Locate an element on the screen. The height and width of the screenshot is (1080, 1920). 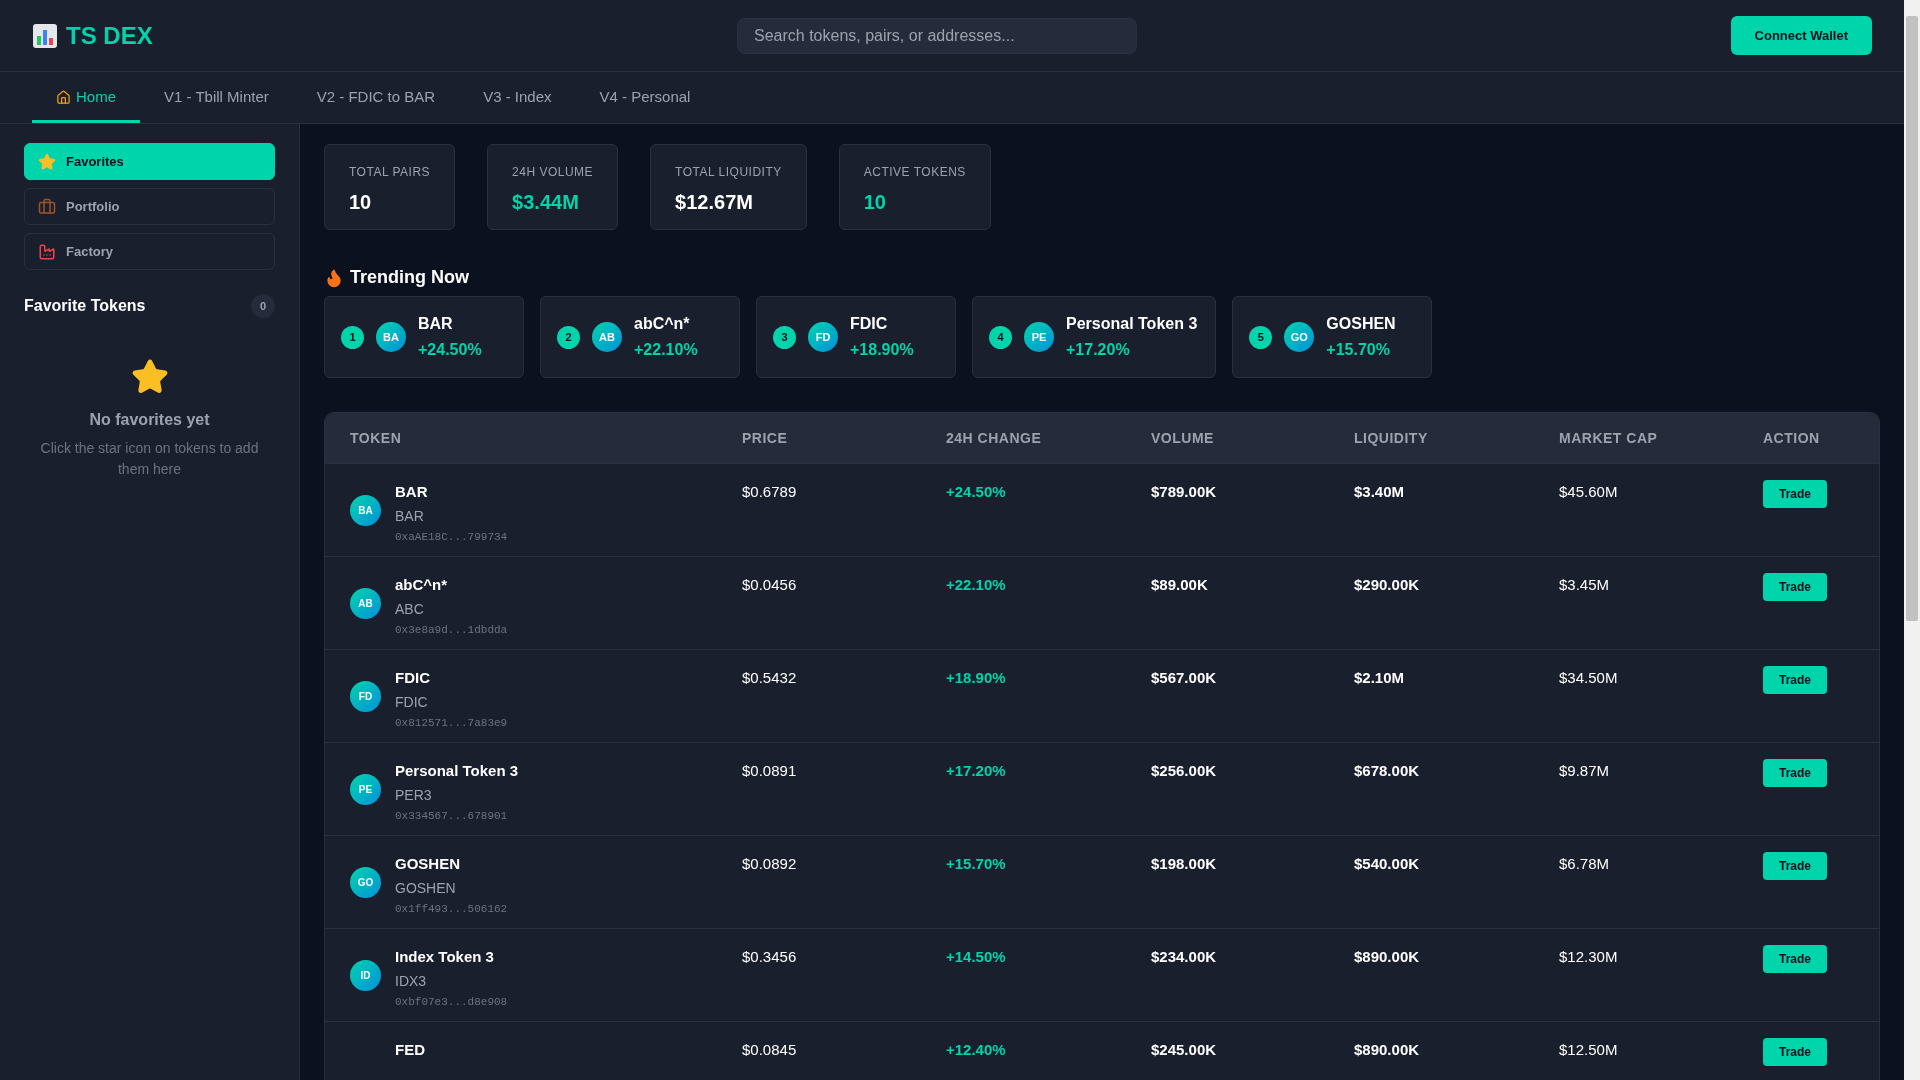
stat-value: 10 is located at coordinates (875, 202).